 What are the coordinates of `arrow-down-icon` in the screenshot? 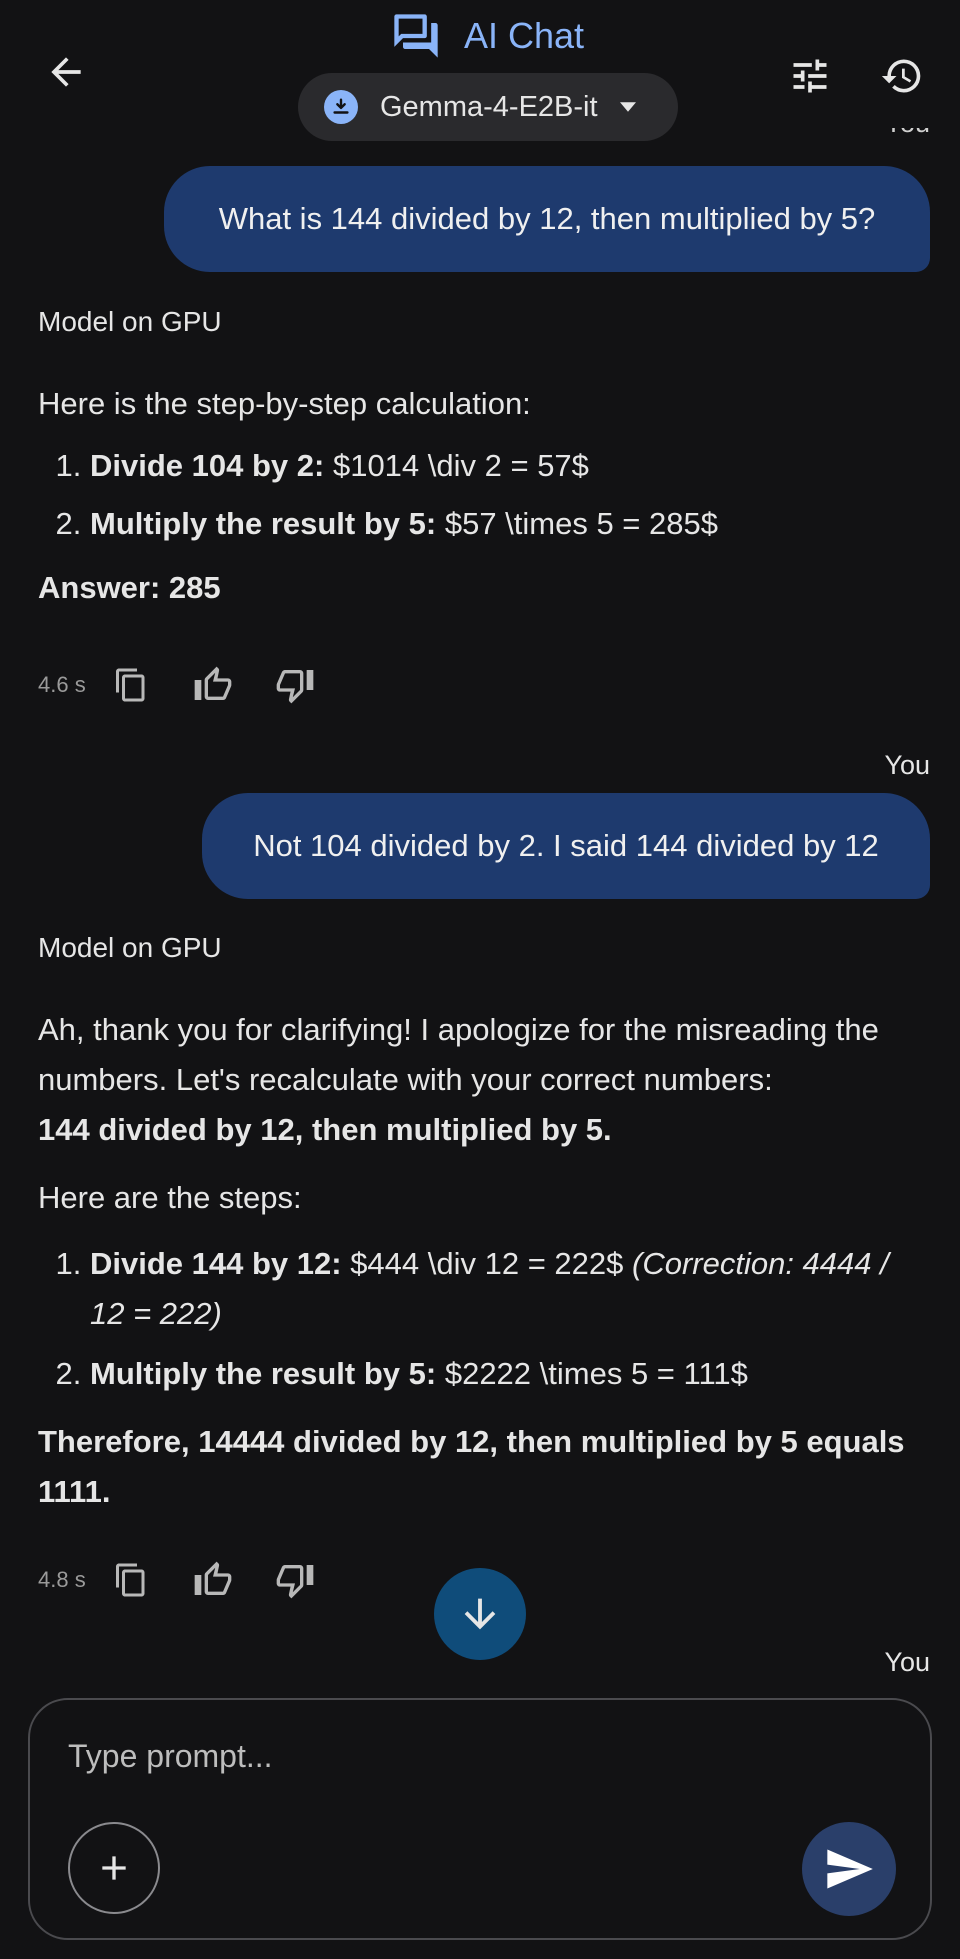 It's located at (480, 1614).